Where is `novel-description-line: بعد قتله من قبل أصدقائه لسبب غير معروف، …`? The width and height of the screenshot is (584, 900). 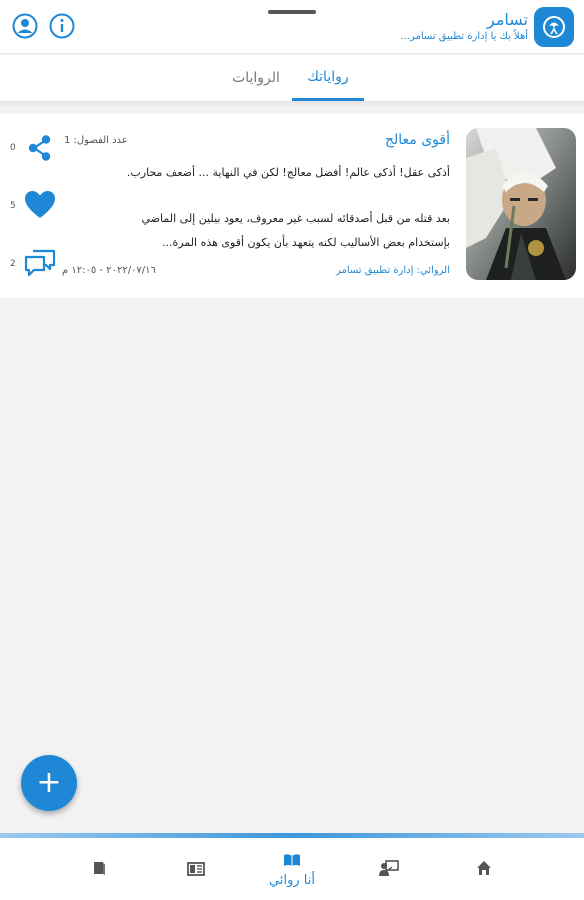 novel-description-line: بعد قتله من قبل أصدقائه لسبب غير معروف، … is located at coordinates (295, 218).